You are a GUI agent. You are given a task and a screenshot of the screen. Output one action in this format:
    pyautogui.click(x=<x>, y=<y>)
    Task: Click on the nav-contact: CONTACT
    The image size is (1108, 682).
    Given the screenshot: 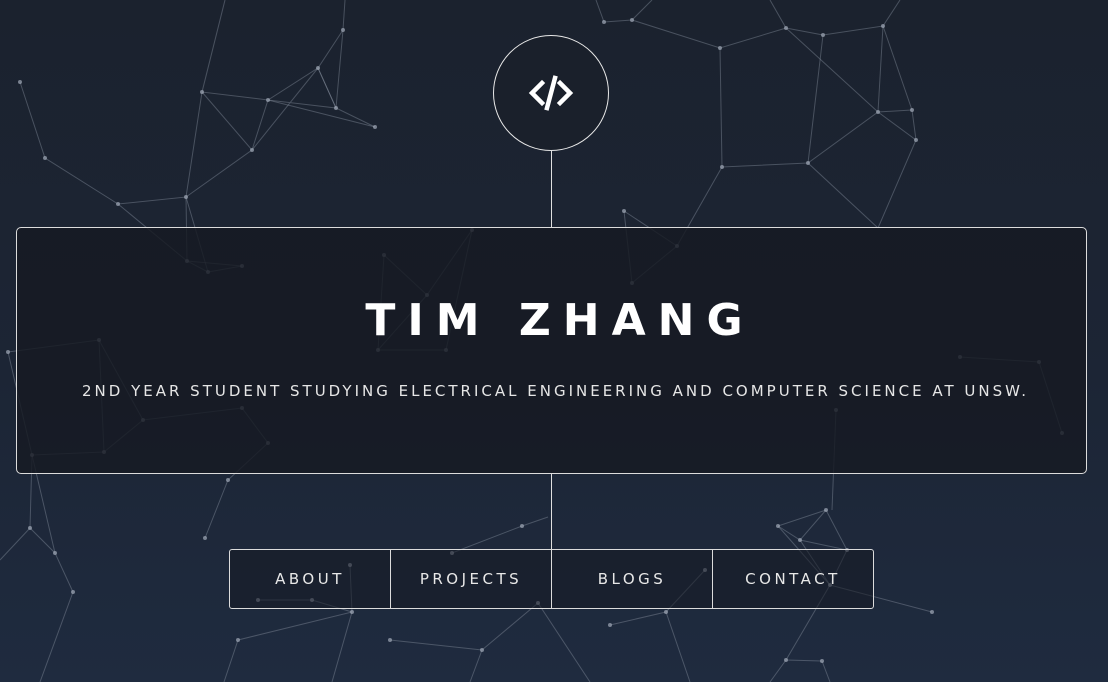 What is the action you would take?
    pyautogui.click(x=792, y=579)
    